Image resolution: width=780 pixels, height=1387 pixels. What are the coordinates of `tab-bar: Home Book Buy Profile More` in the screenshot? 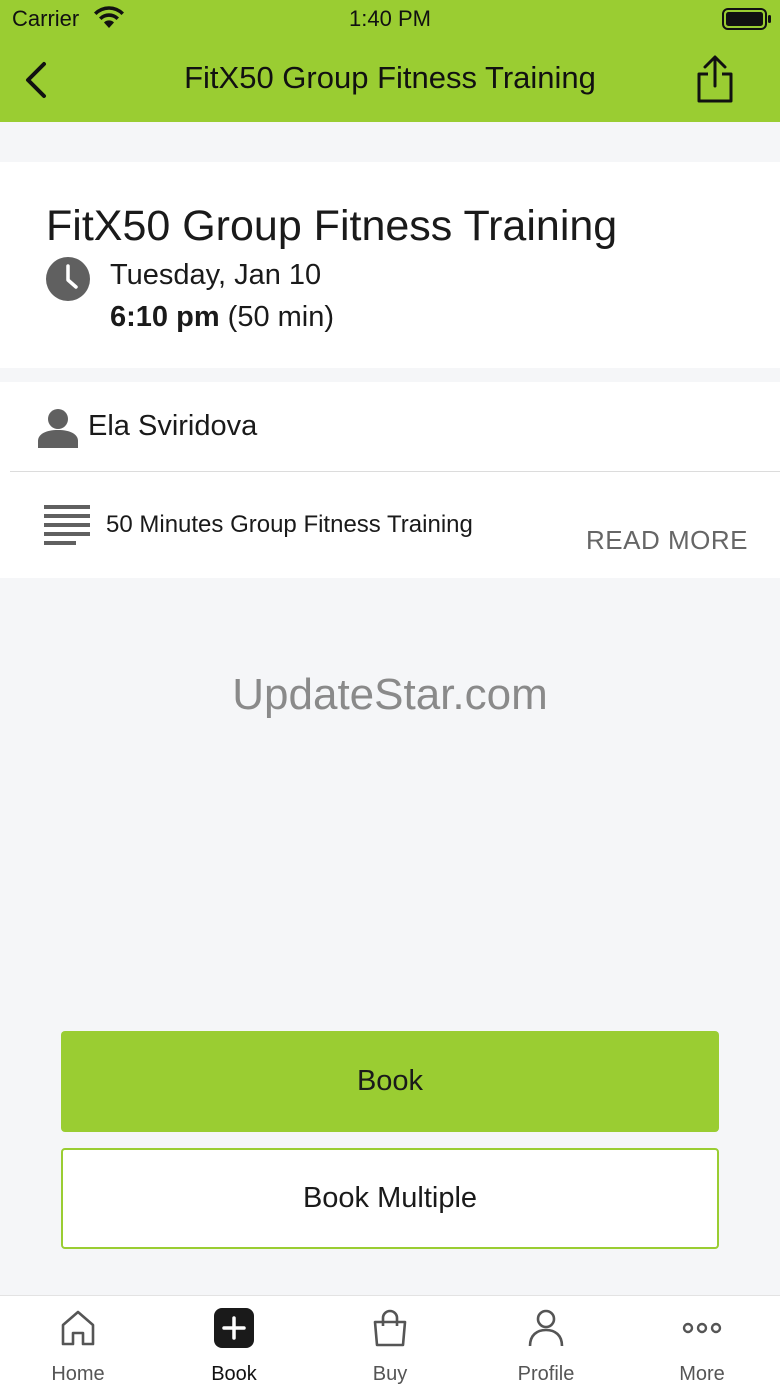 It's located at (390, 1341).